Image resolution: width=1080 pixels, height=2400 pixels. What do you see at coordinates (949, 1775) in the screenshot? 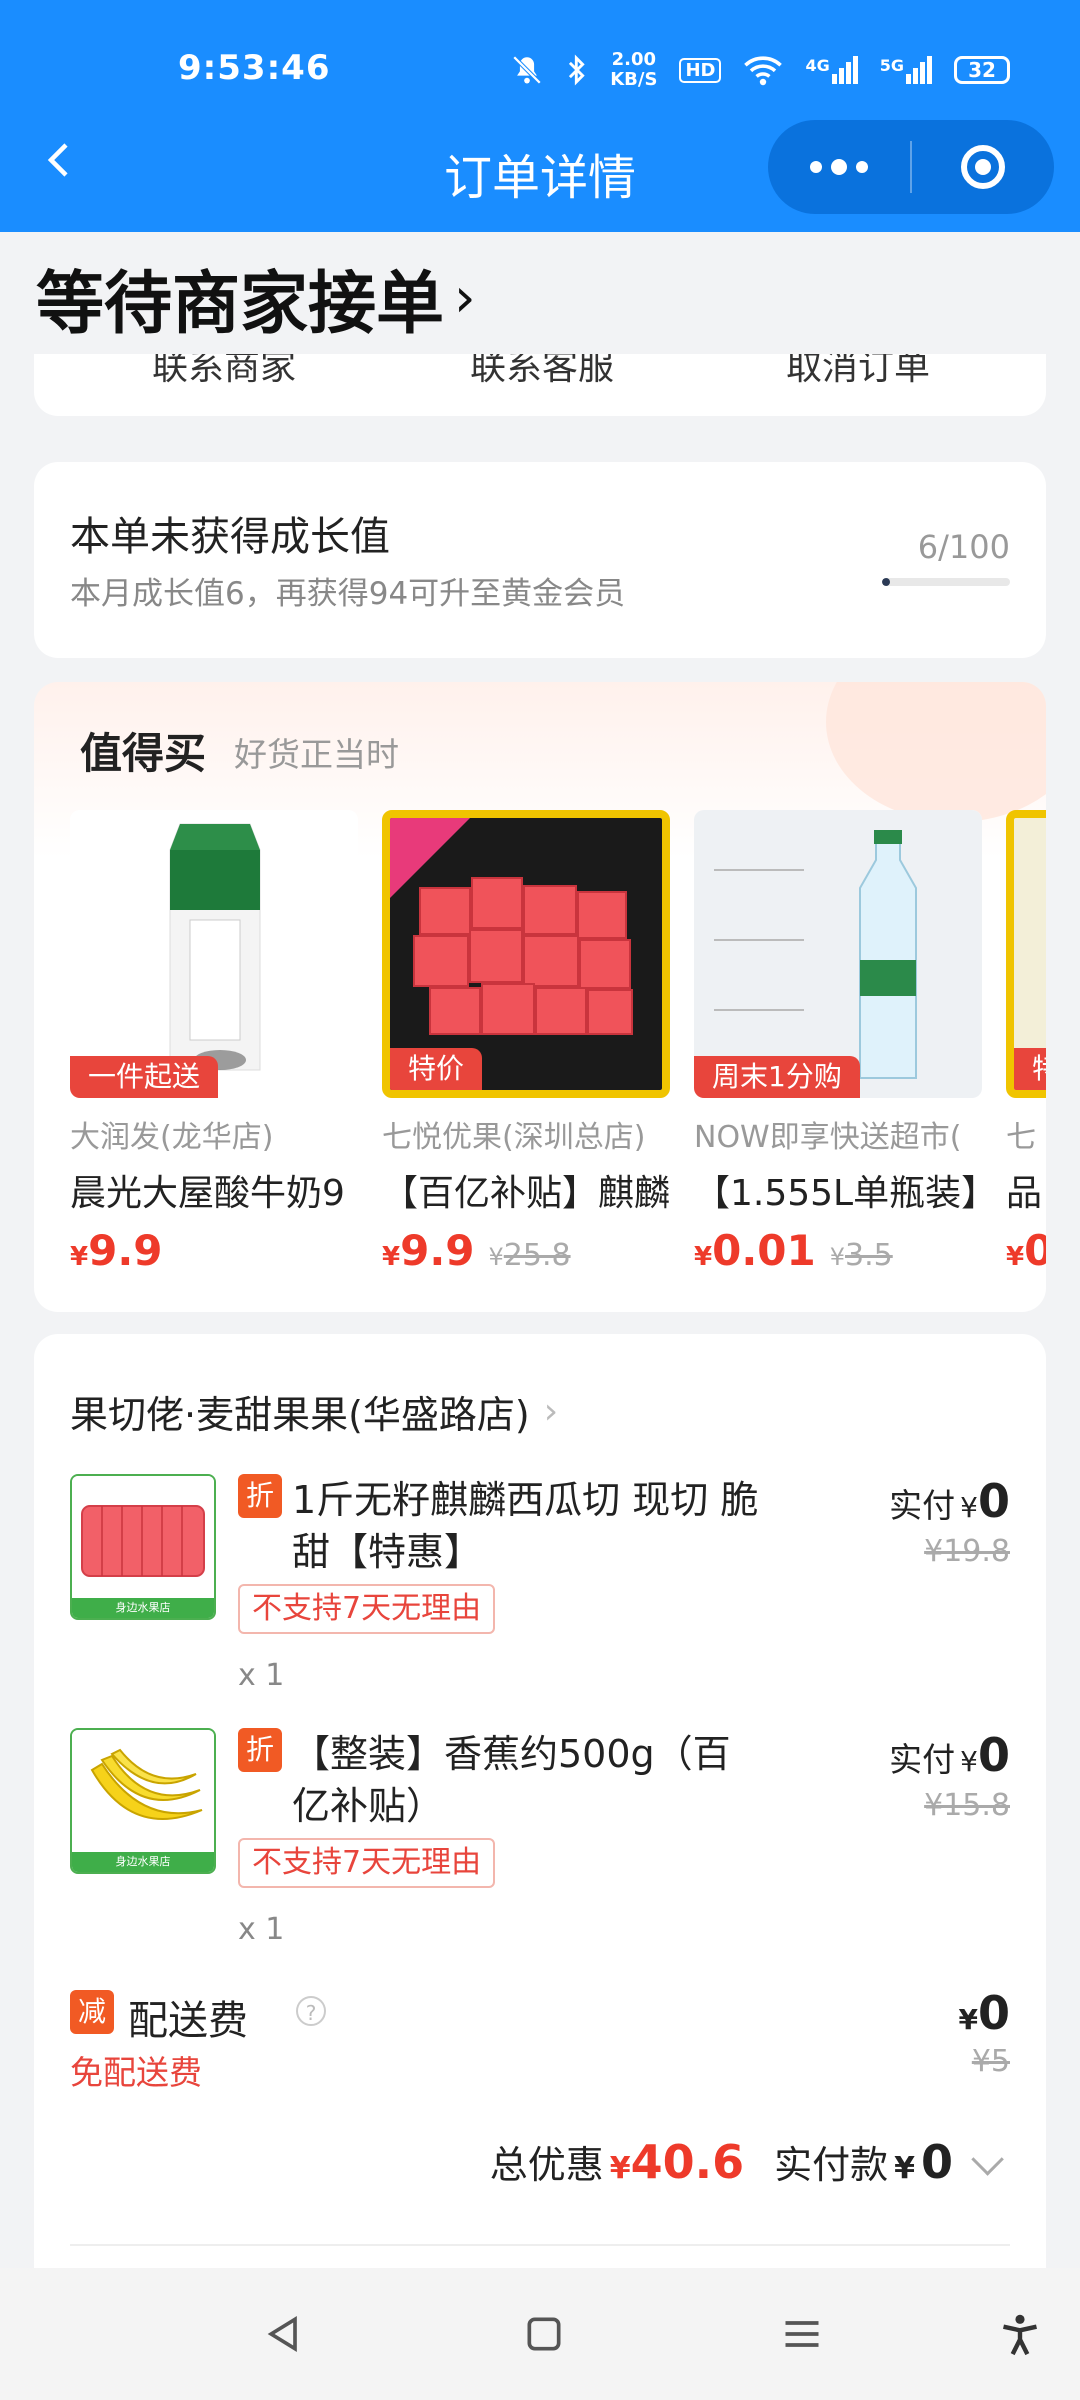
I see `item-paid: 实付 ¥0 ¥15.8` at bounding box center [949, 1775].